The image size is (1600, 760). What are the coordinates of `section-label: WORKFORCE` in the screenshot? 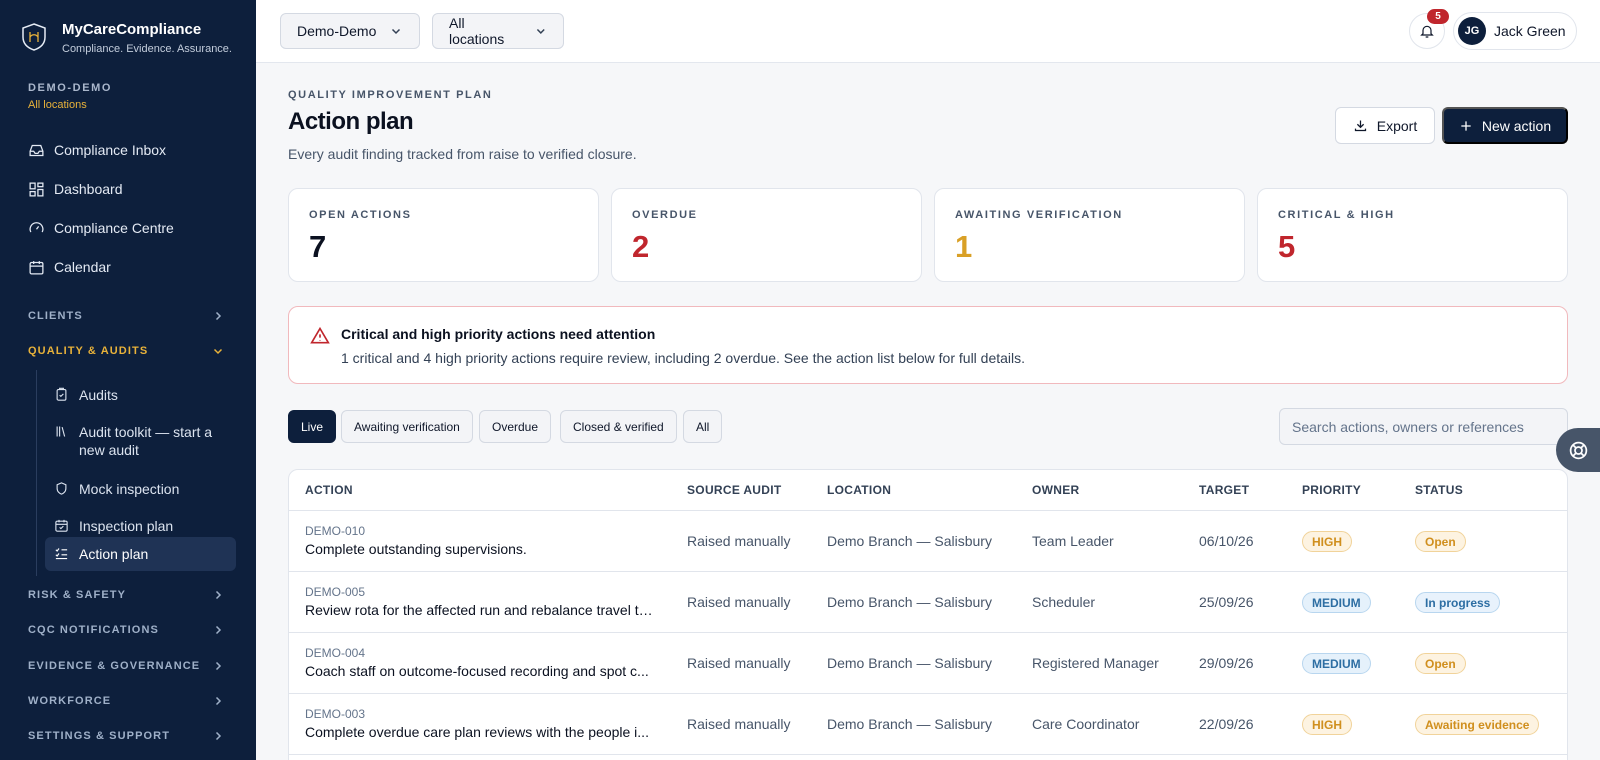 It's located at (70, 701).